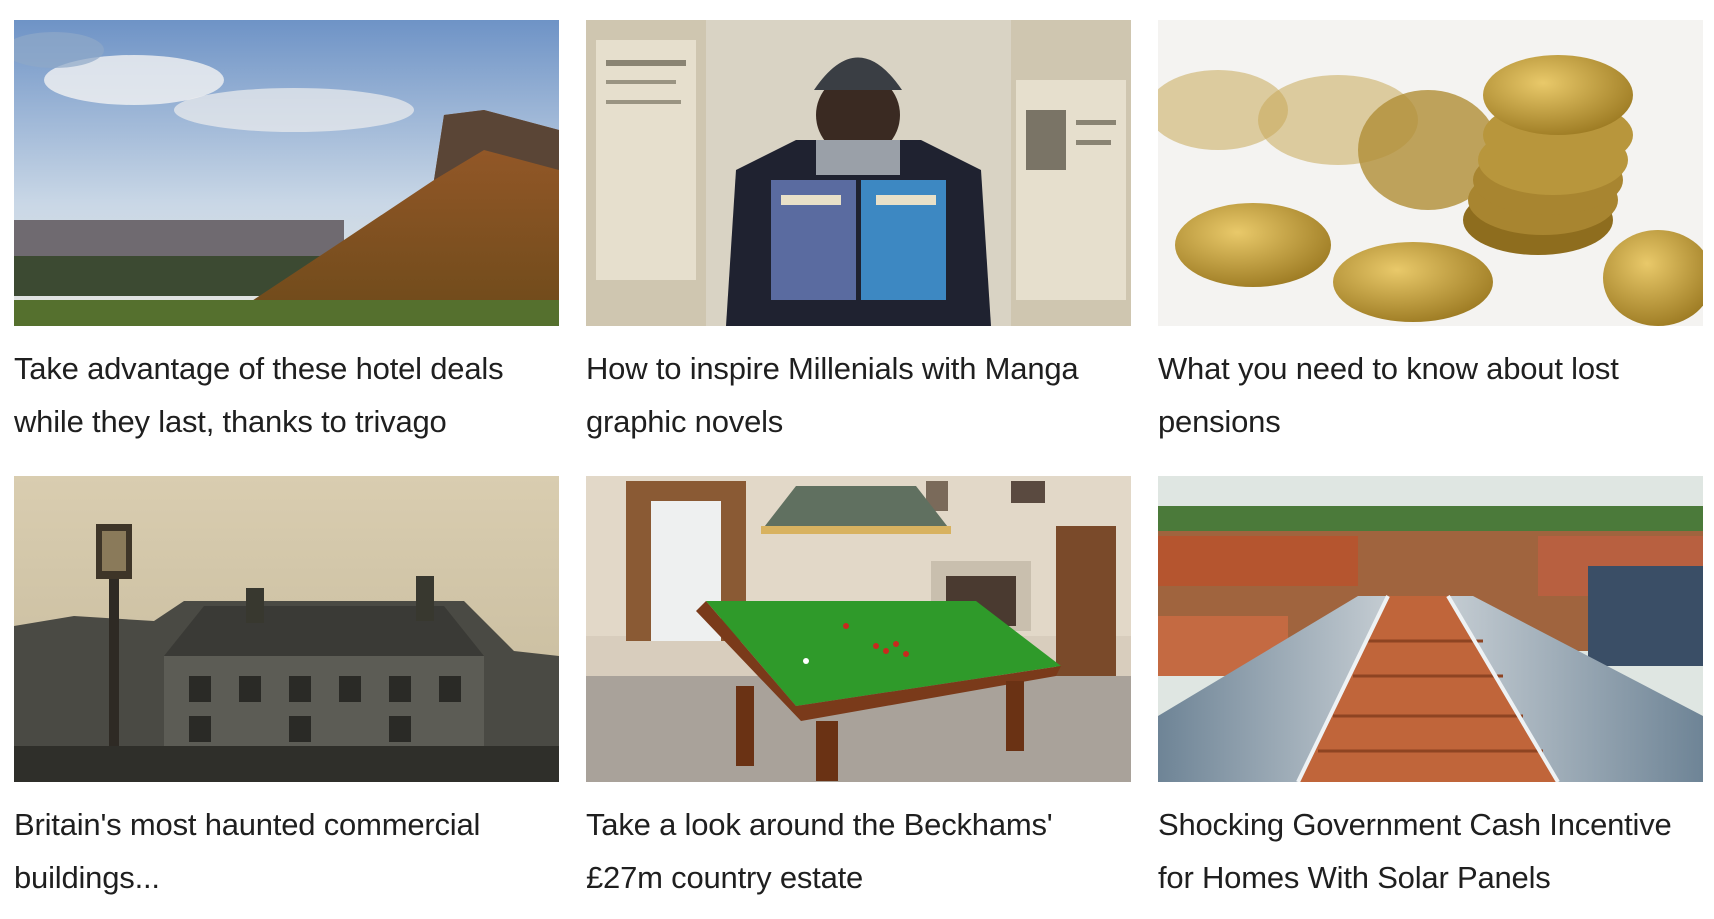  Describe the element at coordinates (858, 173) in the screenshot. I see `man-reading-comic-photo` at that location.